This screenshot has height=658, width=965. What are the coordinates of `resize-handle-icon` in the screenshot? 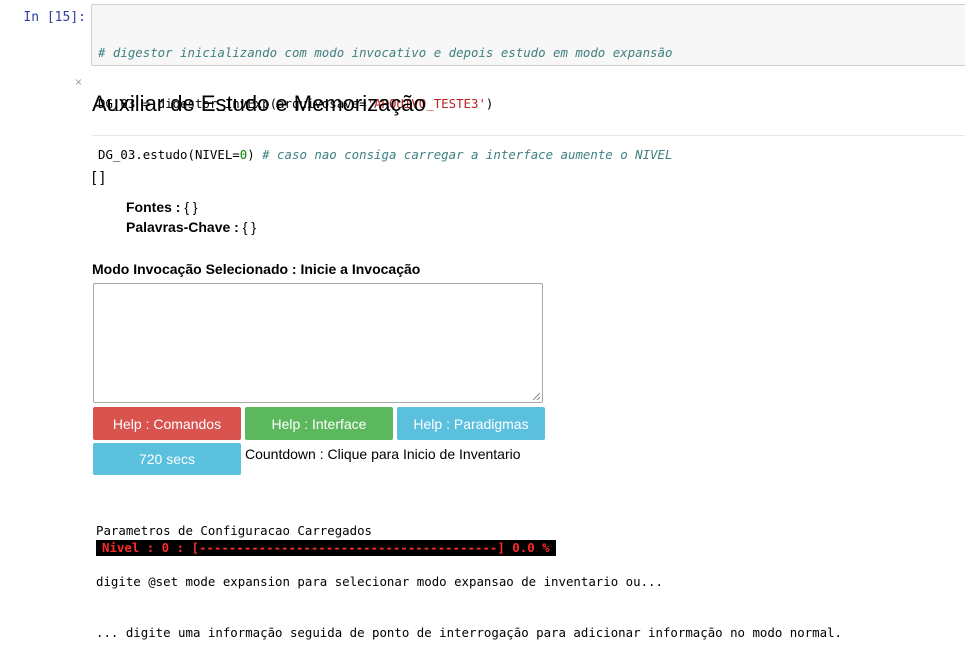 It's located at (536, 396).